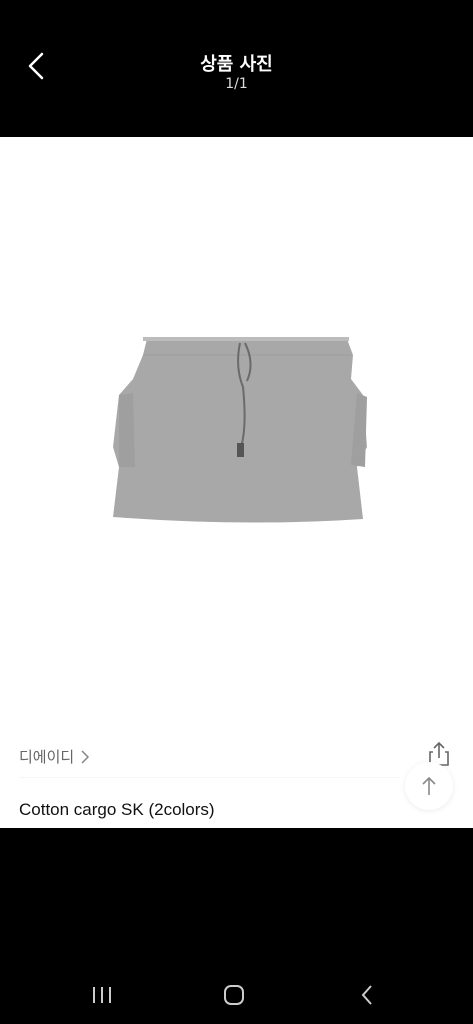  I want to click on brand-link: 디에이디, so click(54, 756).